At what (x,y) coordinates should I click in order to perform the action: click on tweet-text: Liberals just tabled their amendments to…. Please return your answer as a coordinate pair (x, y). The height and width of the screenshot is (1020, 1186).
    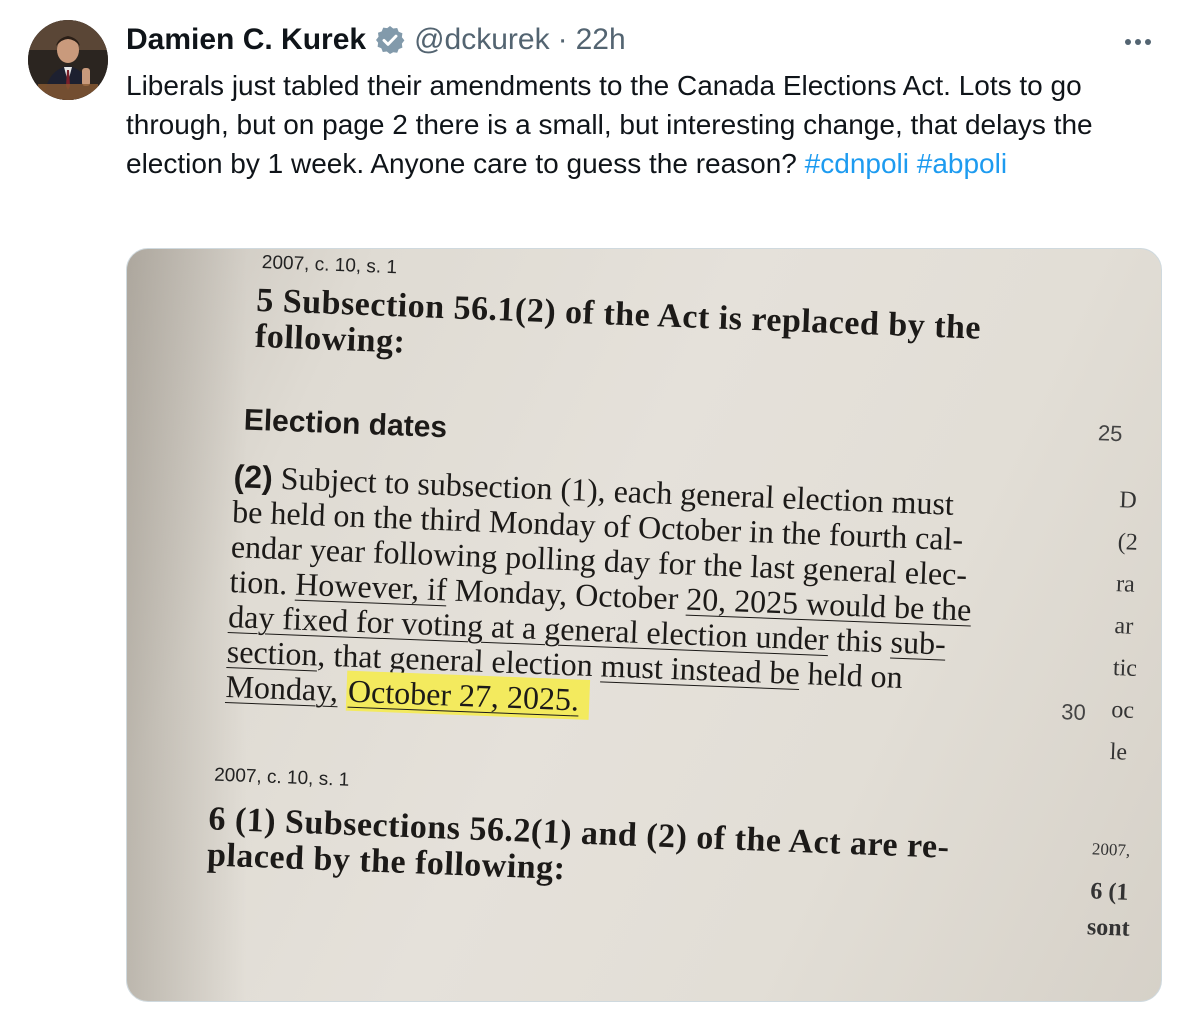
    Looking at the image, I should click on (641, 124).